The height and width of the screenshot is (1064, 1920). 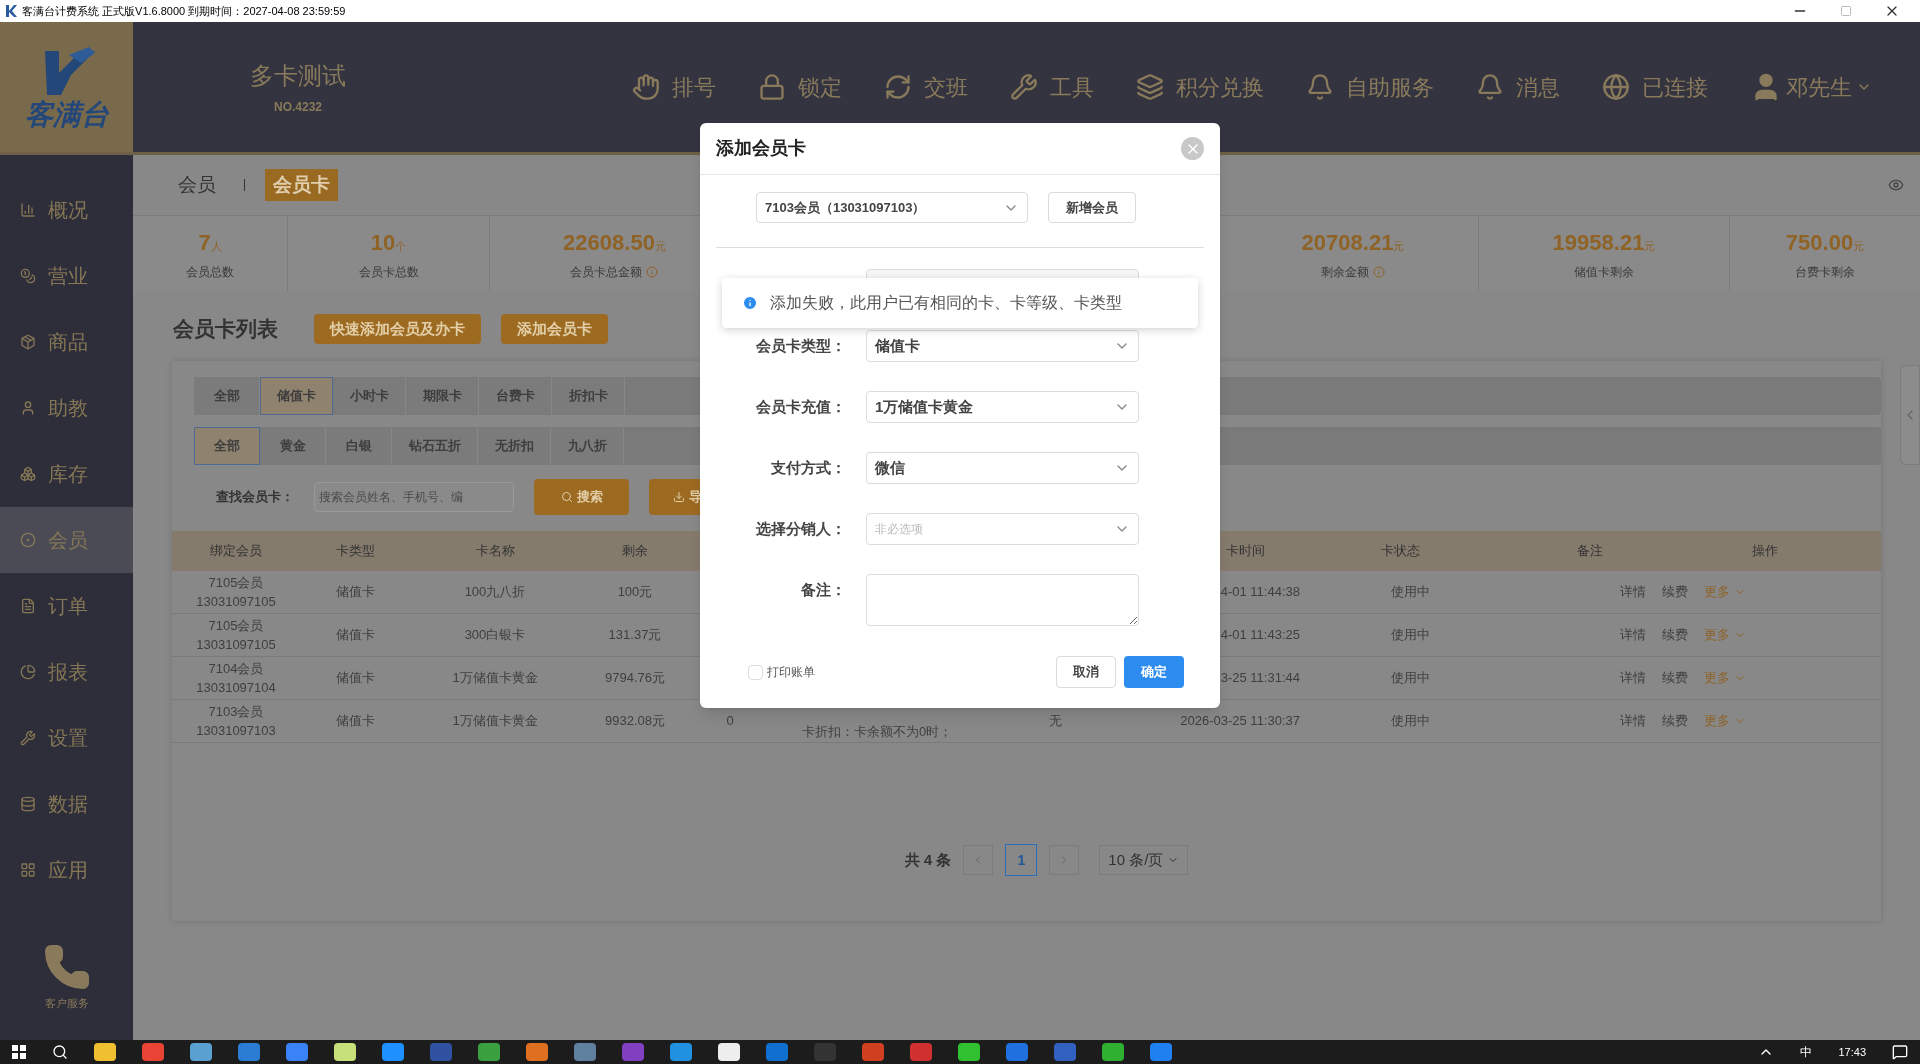 I want to click on stat-unit: 元, so click(x=1859, y=247).